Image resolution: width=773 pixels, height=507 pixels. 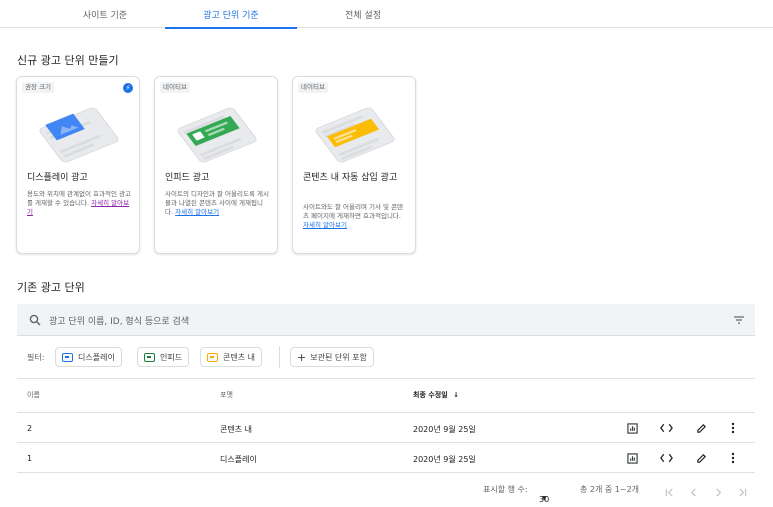 What do you see at coordinates (430, 395) in the screenshot?
I see `column-header-modified-label: 최종 수정일` at bounding box center [430, 395].